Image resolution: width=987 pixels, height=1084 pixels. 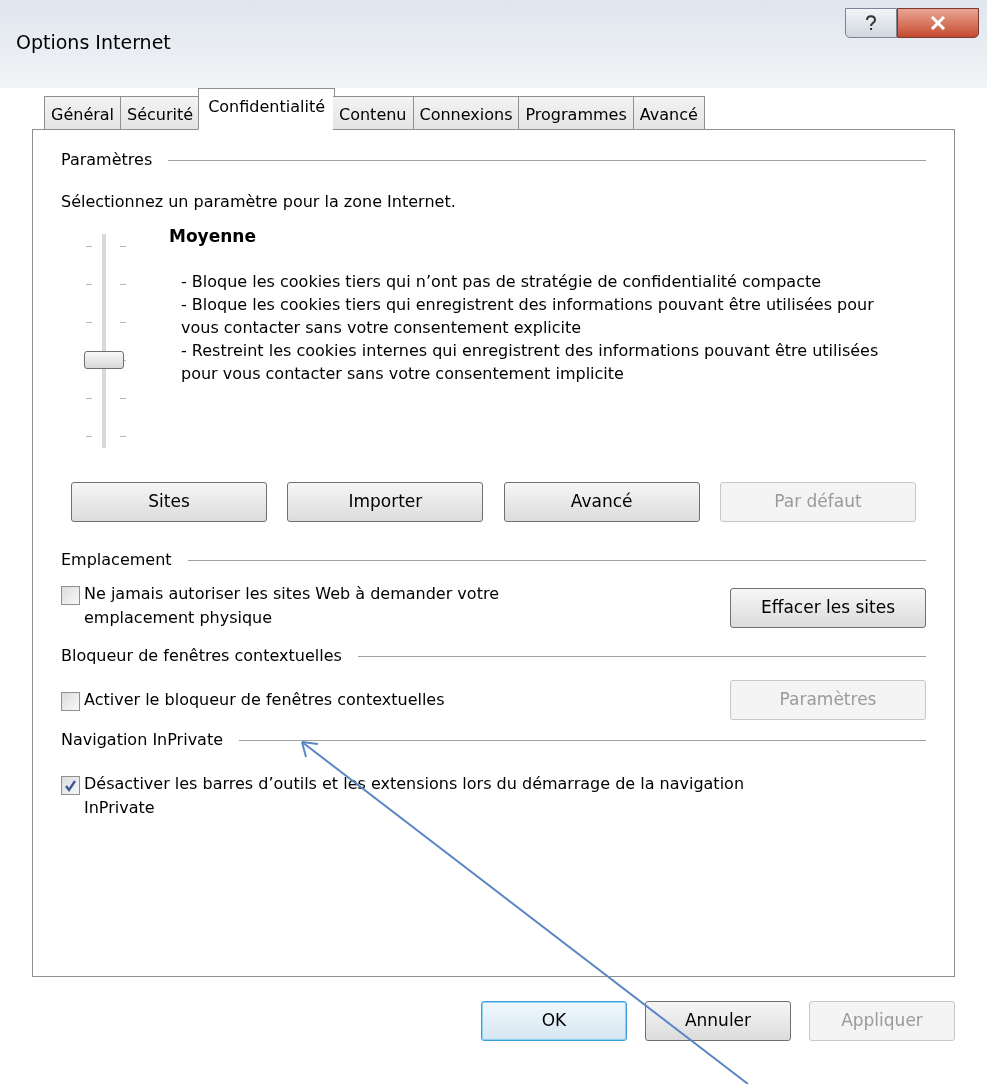 I want to click on close-button, so click(x=938, y=23).